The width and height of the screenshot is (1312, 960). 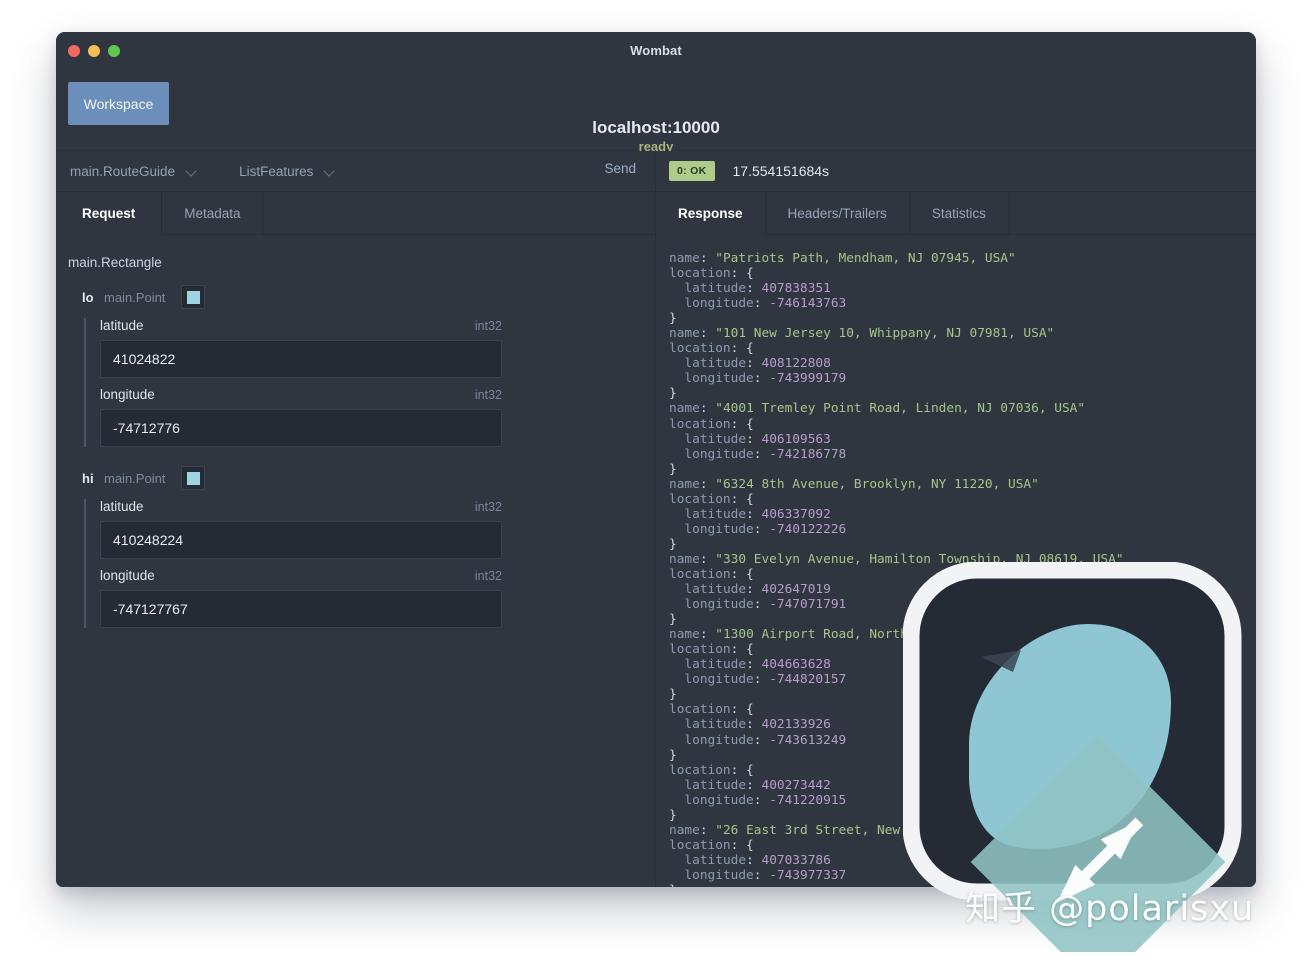 I want to click on field-group-lo-header: lo main.Point, so click(x=368, y=297).